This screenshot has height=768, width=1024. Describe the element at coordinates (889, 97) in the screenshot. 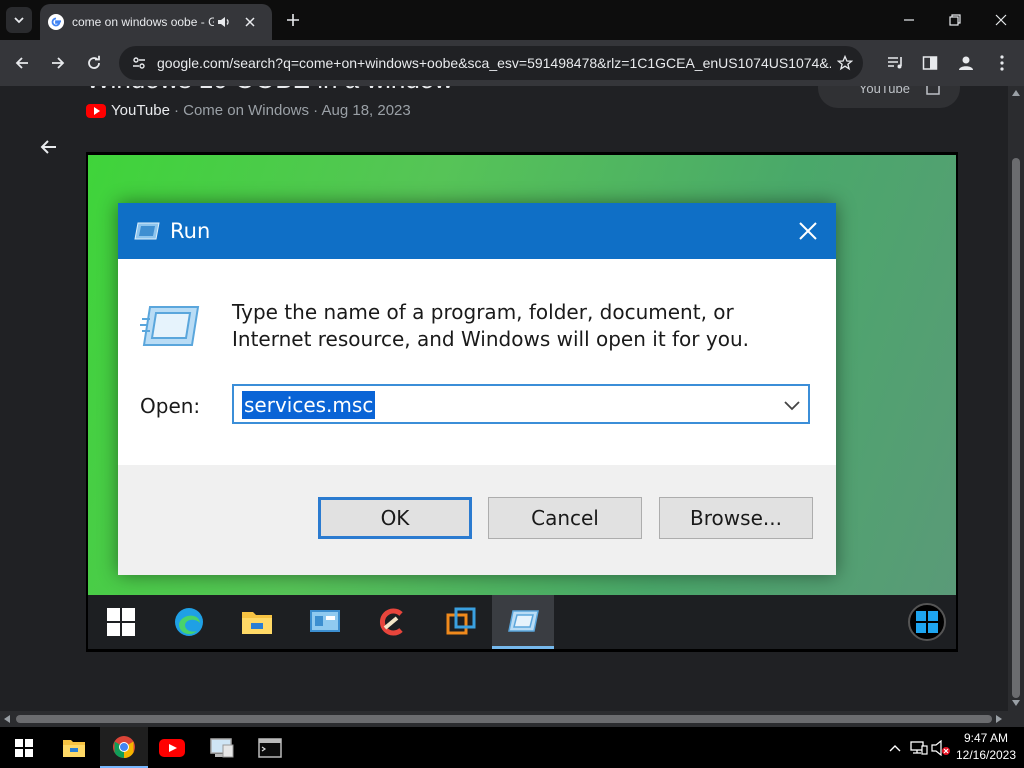

I see `youtube-chip: YouTube` at that location.